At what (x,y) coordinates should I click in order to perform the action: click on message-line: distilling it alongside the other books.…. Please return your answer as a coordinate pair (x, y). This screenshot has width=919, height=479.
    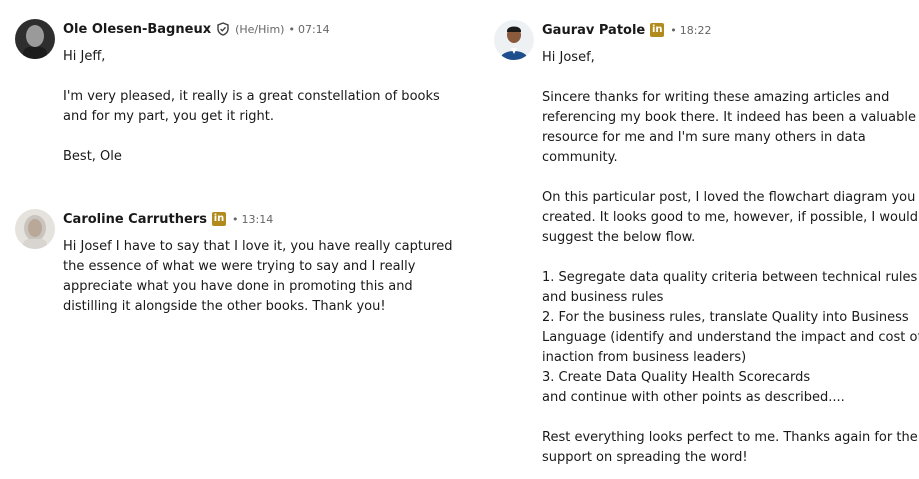
    Looking at the image, I should click on (224, 306).